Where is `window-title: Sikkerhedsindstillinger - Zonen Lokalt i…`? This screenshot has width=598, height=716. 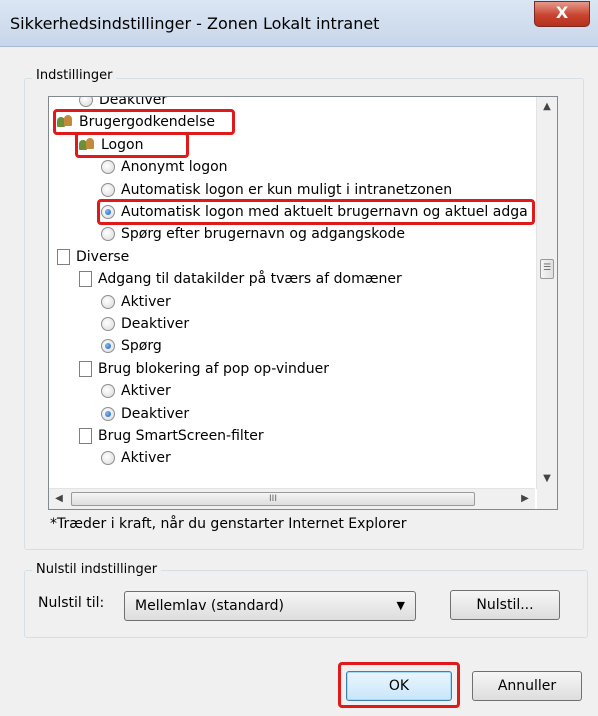 window-title: Sikkerhedsindstillinger - Zonen Lokalt i… is located at coordinates (195, 23).